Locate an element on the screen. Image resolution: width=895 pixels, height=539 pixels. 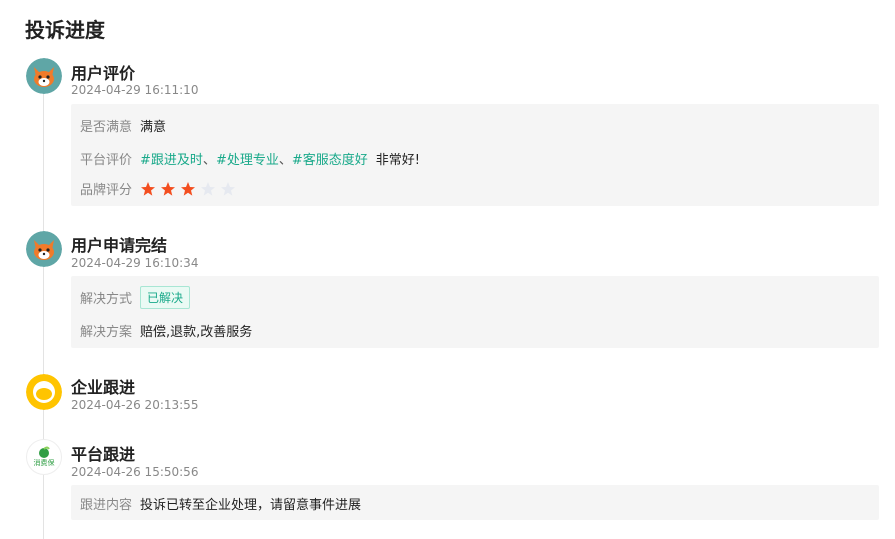
resolved-badge: 已解决 is located at coordinates (165, 297).